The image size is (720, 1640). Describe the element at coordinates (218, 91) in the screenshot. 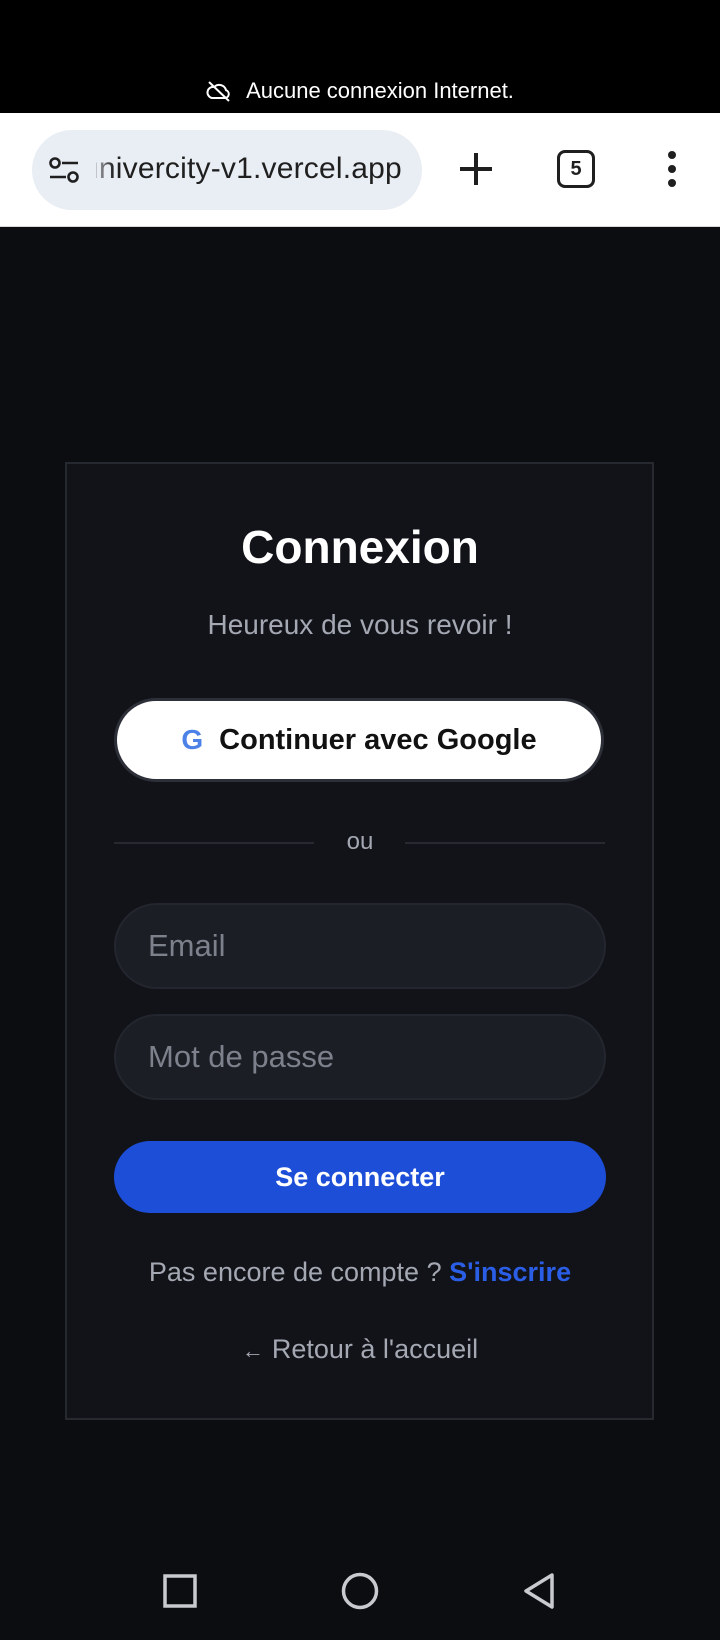

I see `cloud-off-icon` at that location.